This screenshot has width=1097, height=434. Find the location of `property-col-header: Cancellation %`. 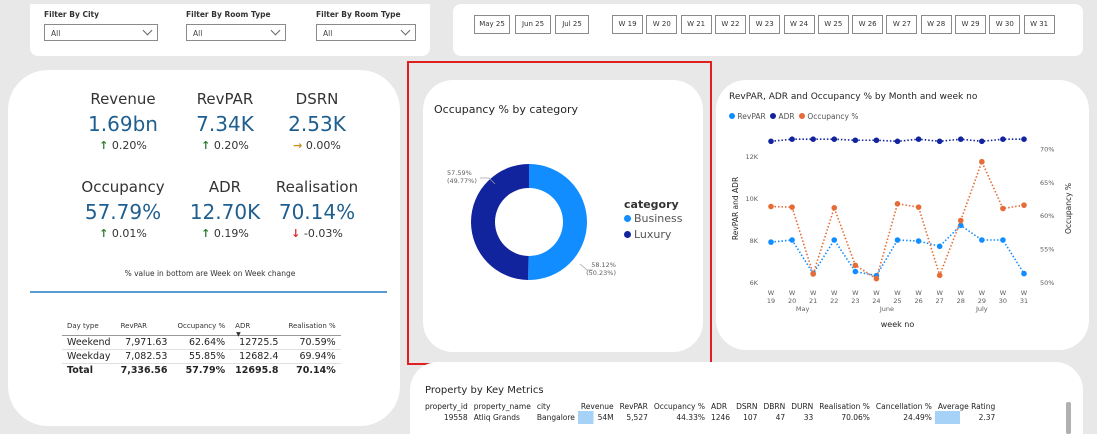

property-col-header: Cancellation % is located at coordinates (904, 406).